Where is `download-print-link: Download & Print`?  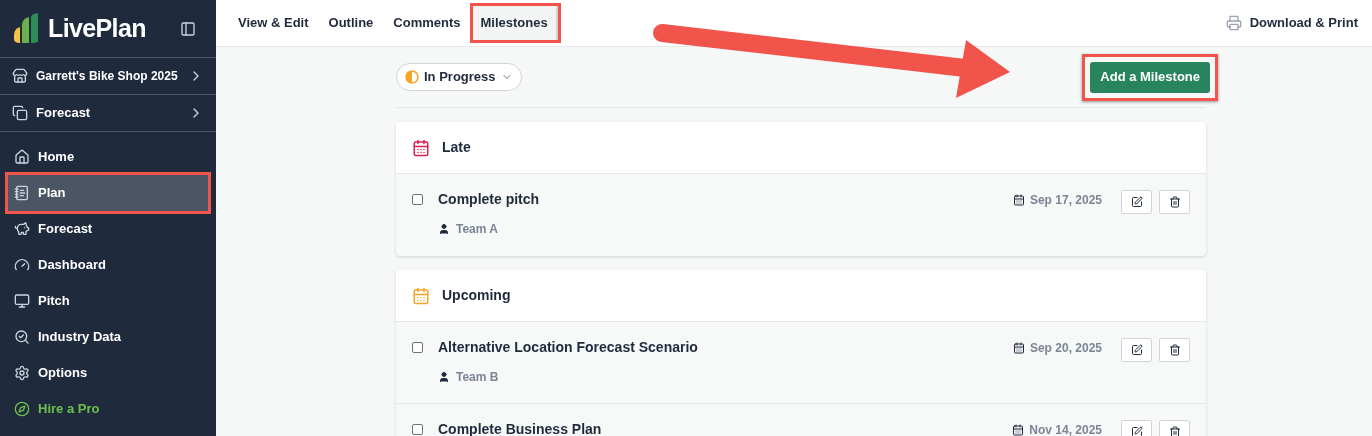 download-print-link: Download & Print is located at coordinates (1291, 23).